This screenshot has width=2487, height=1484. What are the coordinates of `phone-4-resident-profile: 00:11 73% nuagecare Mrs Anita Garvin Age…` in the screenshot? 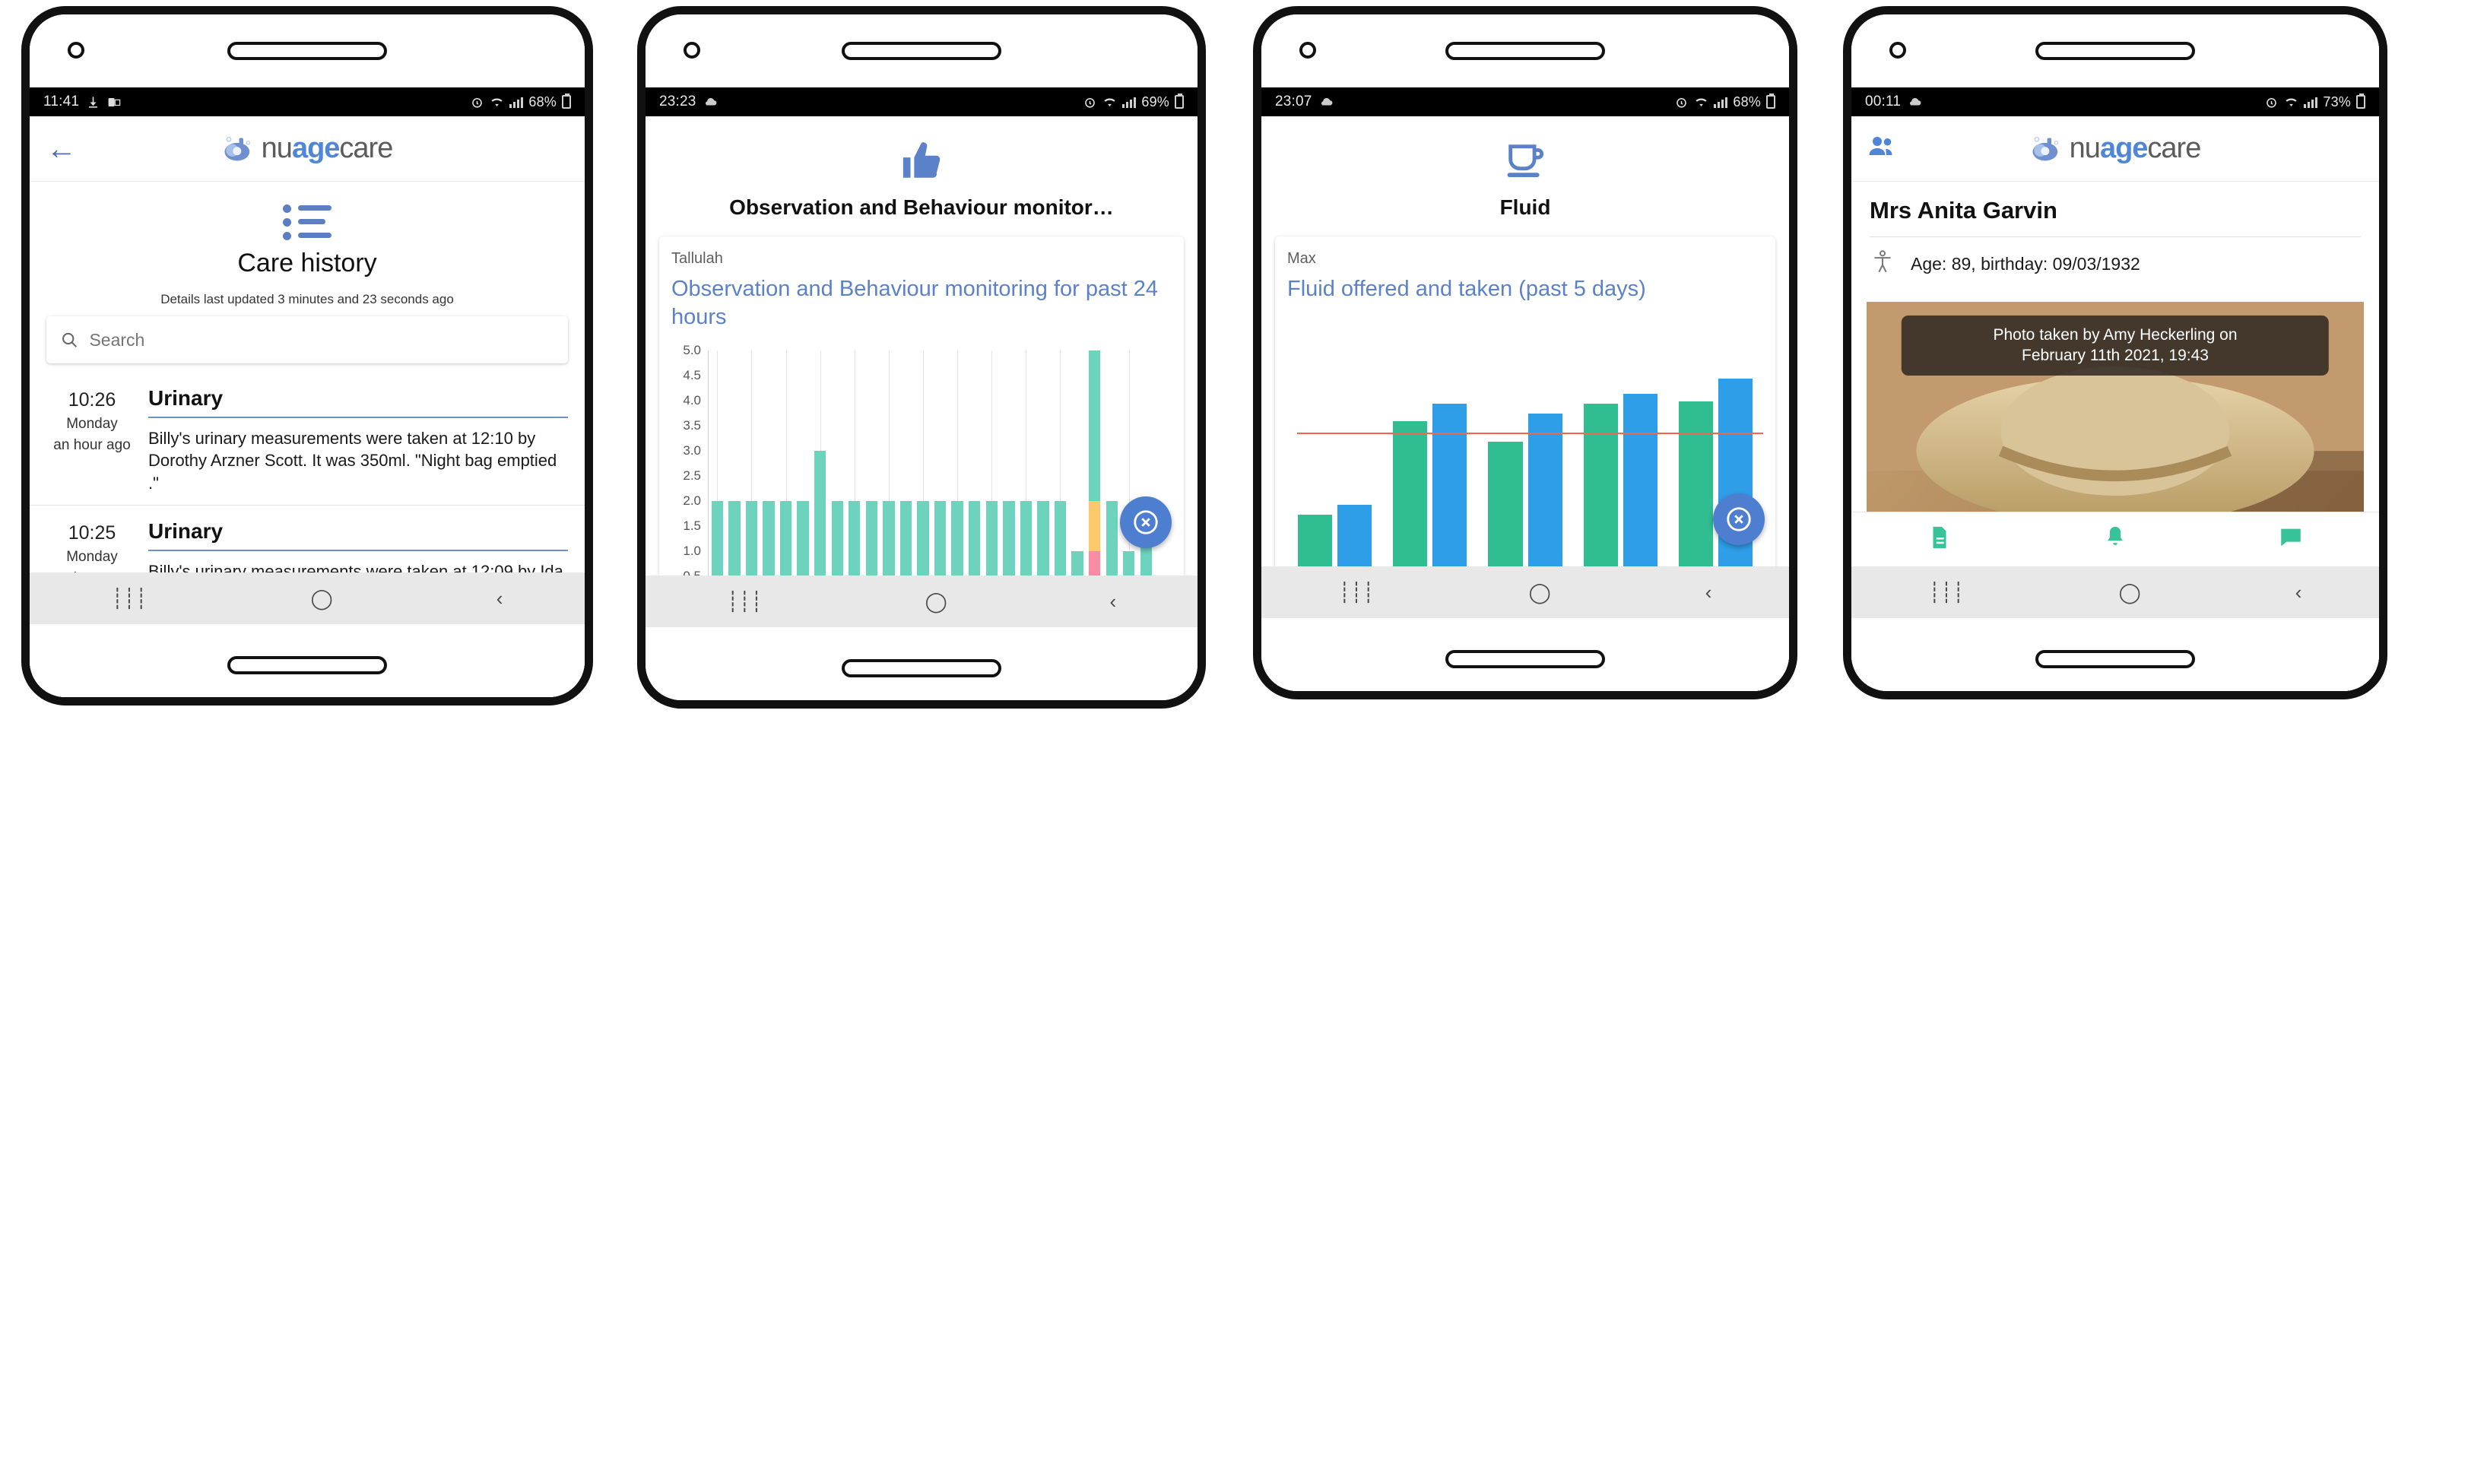 It's located at (2115, 352).